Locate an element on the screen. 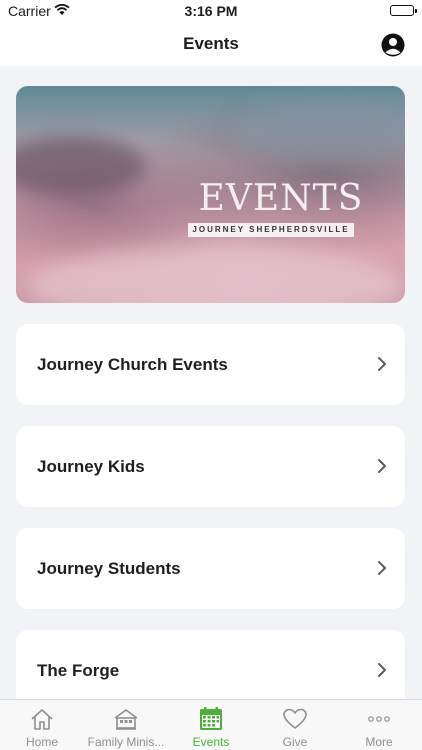  calendar-icon is located at coordinates (211, 718).